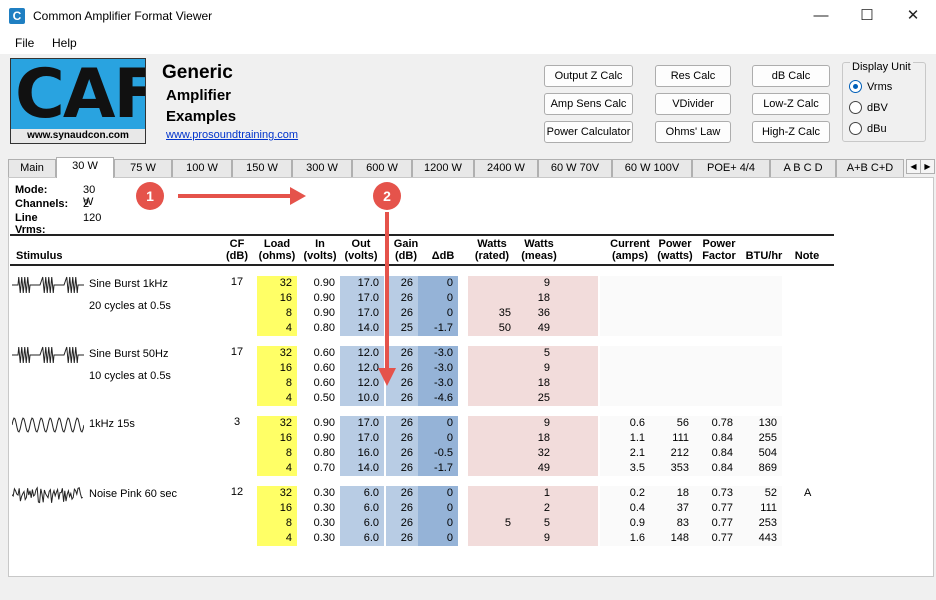 Image resolution: width=936 pixels, height=600 pixels. Describe the element at coordinates (287, 286) in the screenshot. I see `annotation-overlay` at that location.